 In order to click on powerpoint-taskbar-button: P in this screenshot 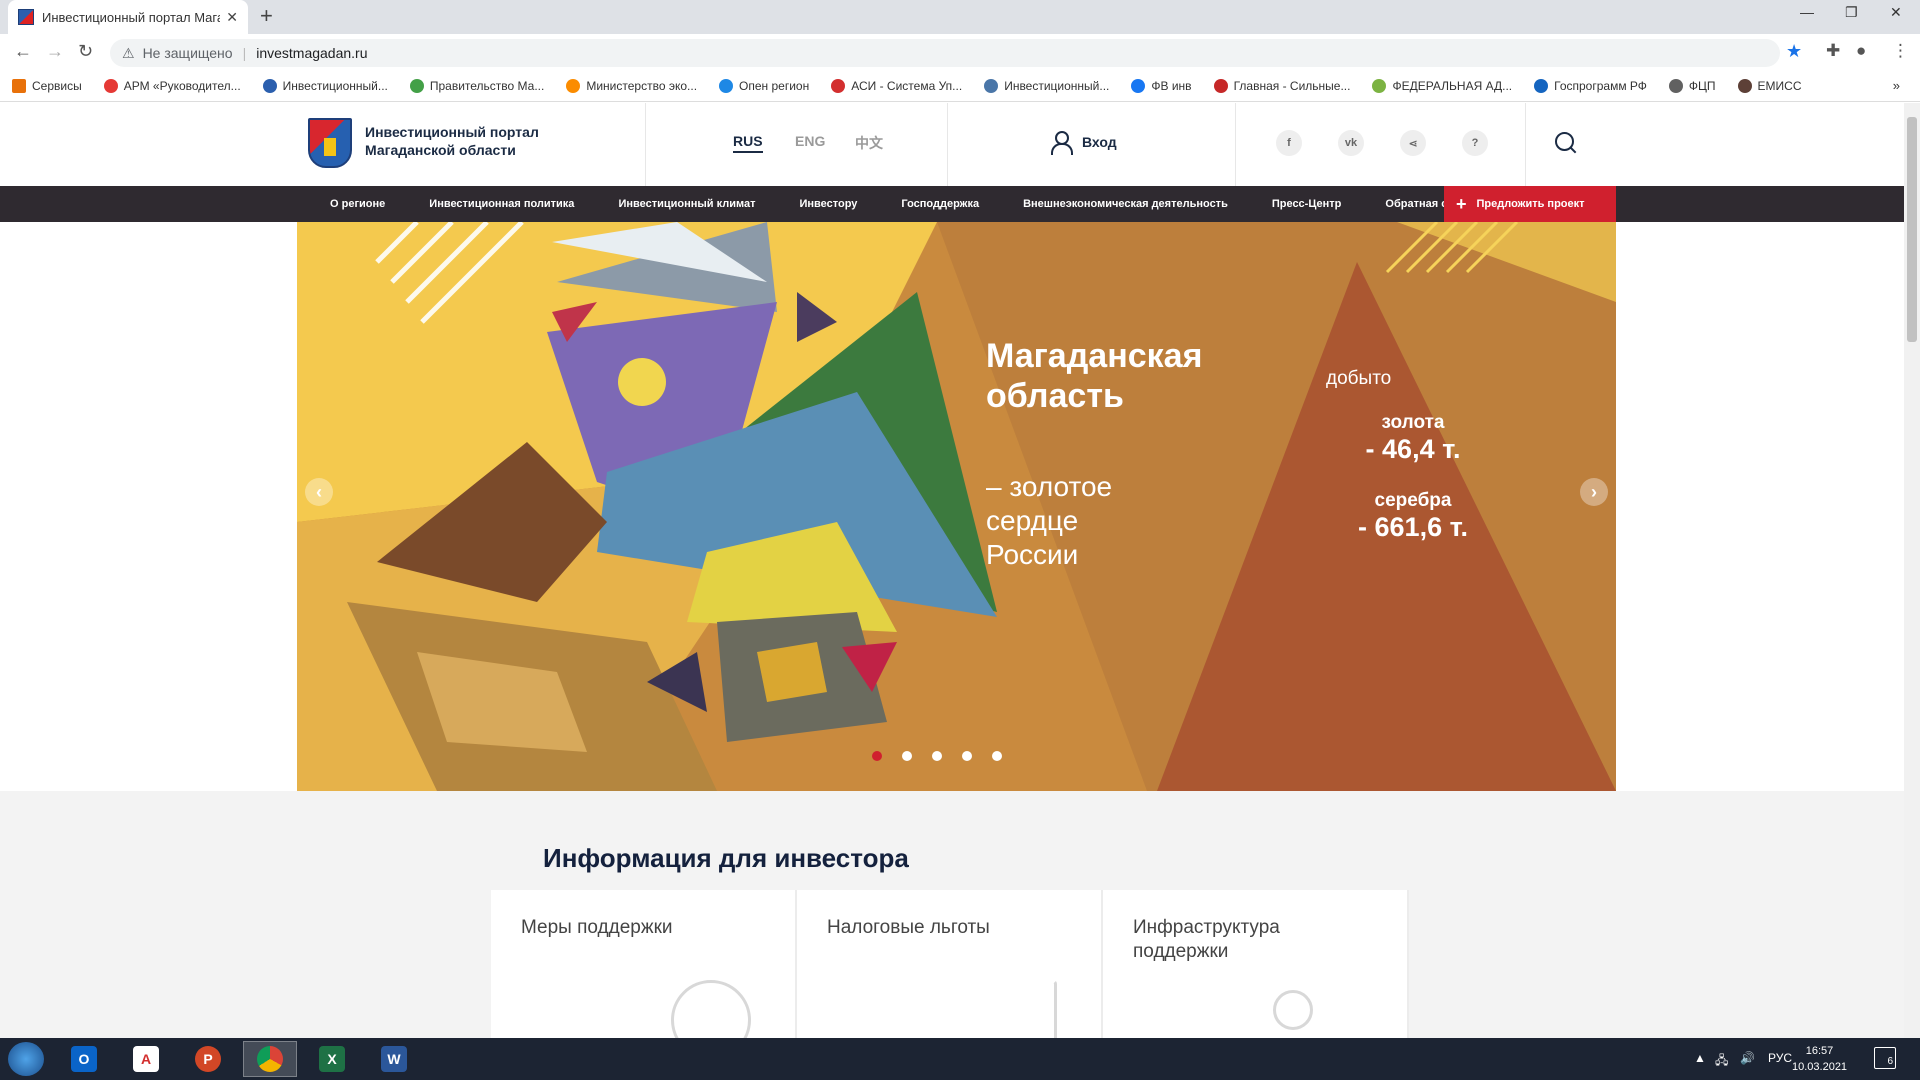, I will do `click(208, 1059)`.